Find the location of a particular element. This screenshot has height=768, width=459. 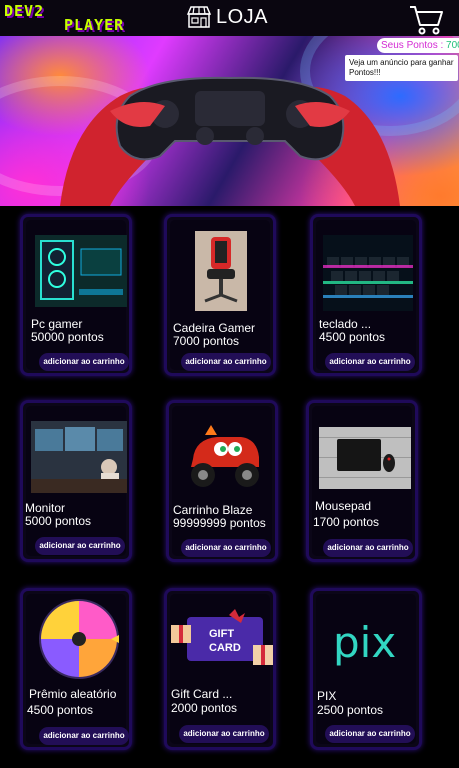

points-label: Seus Pontos : is located at coordinates (414, 45).